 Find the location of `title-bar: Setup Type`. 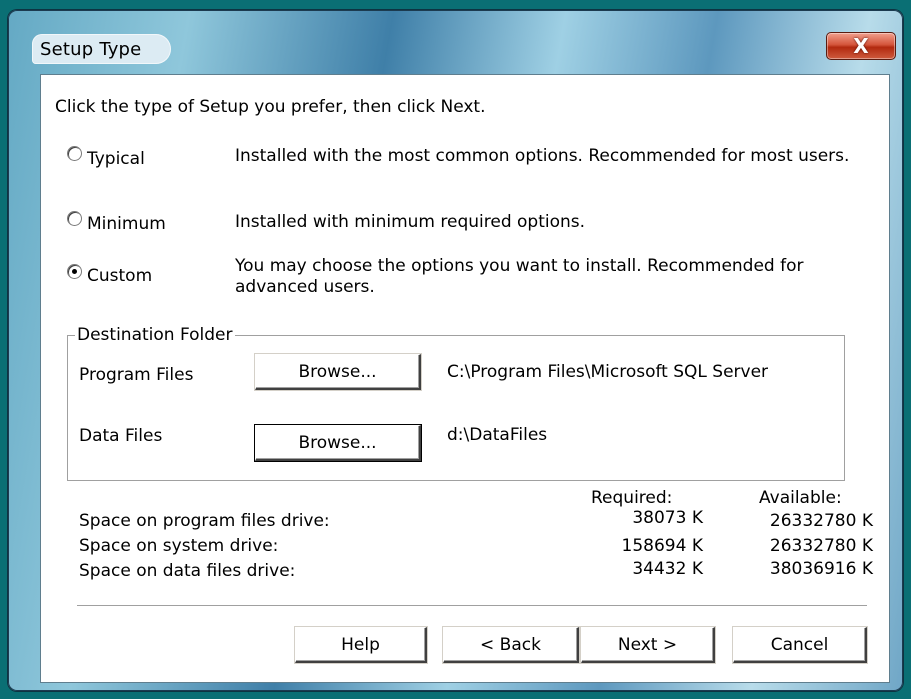

title-bar: Setup Type is located at coordinates (102, 49).